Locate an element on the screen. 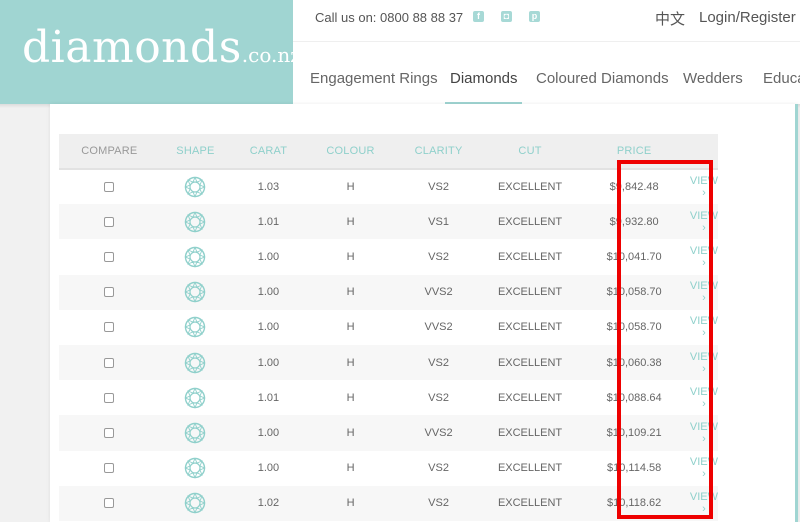 This screenshot has width=800, height=522. carat-cell: 1.01 is located at coordinates (268, 397).